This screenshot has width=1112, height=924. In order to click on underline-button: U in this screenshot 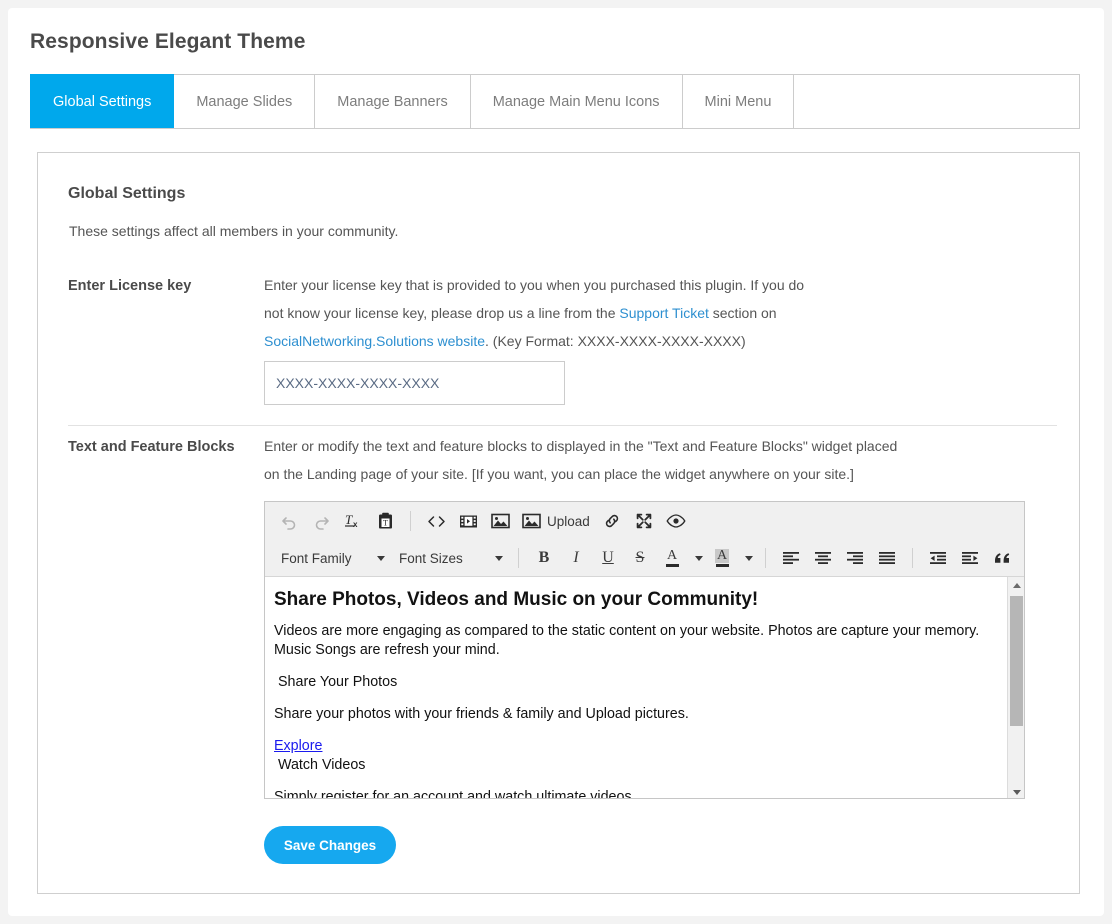, I will do `click(608, 558)`.